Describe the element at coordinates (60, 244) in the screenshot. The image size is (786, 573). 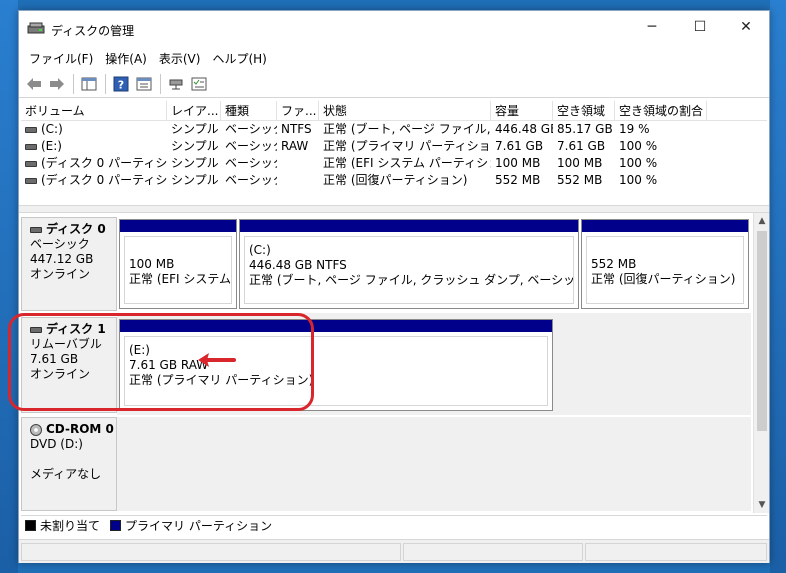
I see `disk-type: ベーシック` at that location.